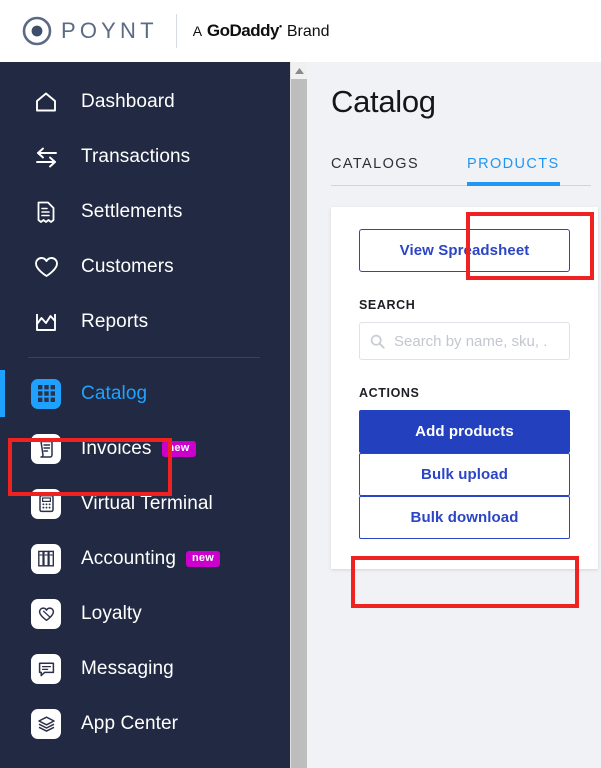 Image resolution: width=601 pixels, height=768 pixels. I want to click on sidebar-item-loyalty: Loyalty, so click(145, 613).